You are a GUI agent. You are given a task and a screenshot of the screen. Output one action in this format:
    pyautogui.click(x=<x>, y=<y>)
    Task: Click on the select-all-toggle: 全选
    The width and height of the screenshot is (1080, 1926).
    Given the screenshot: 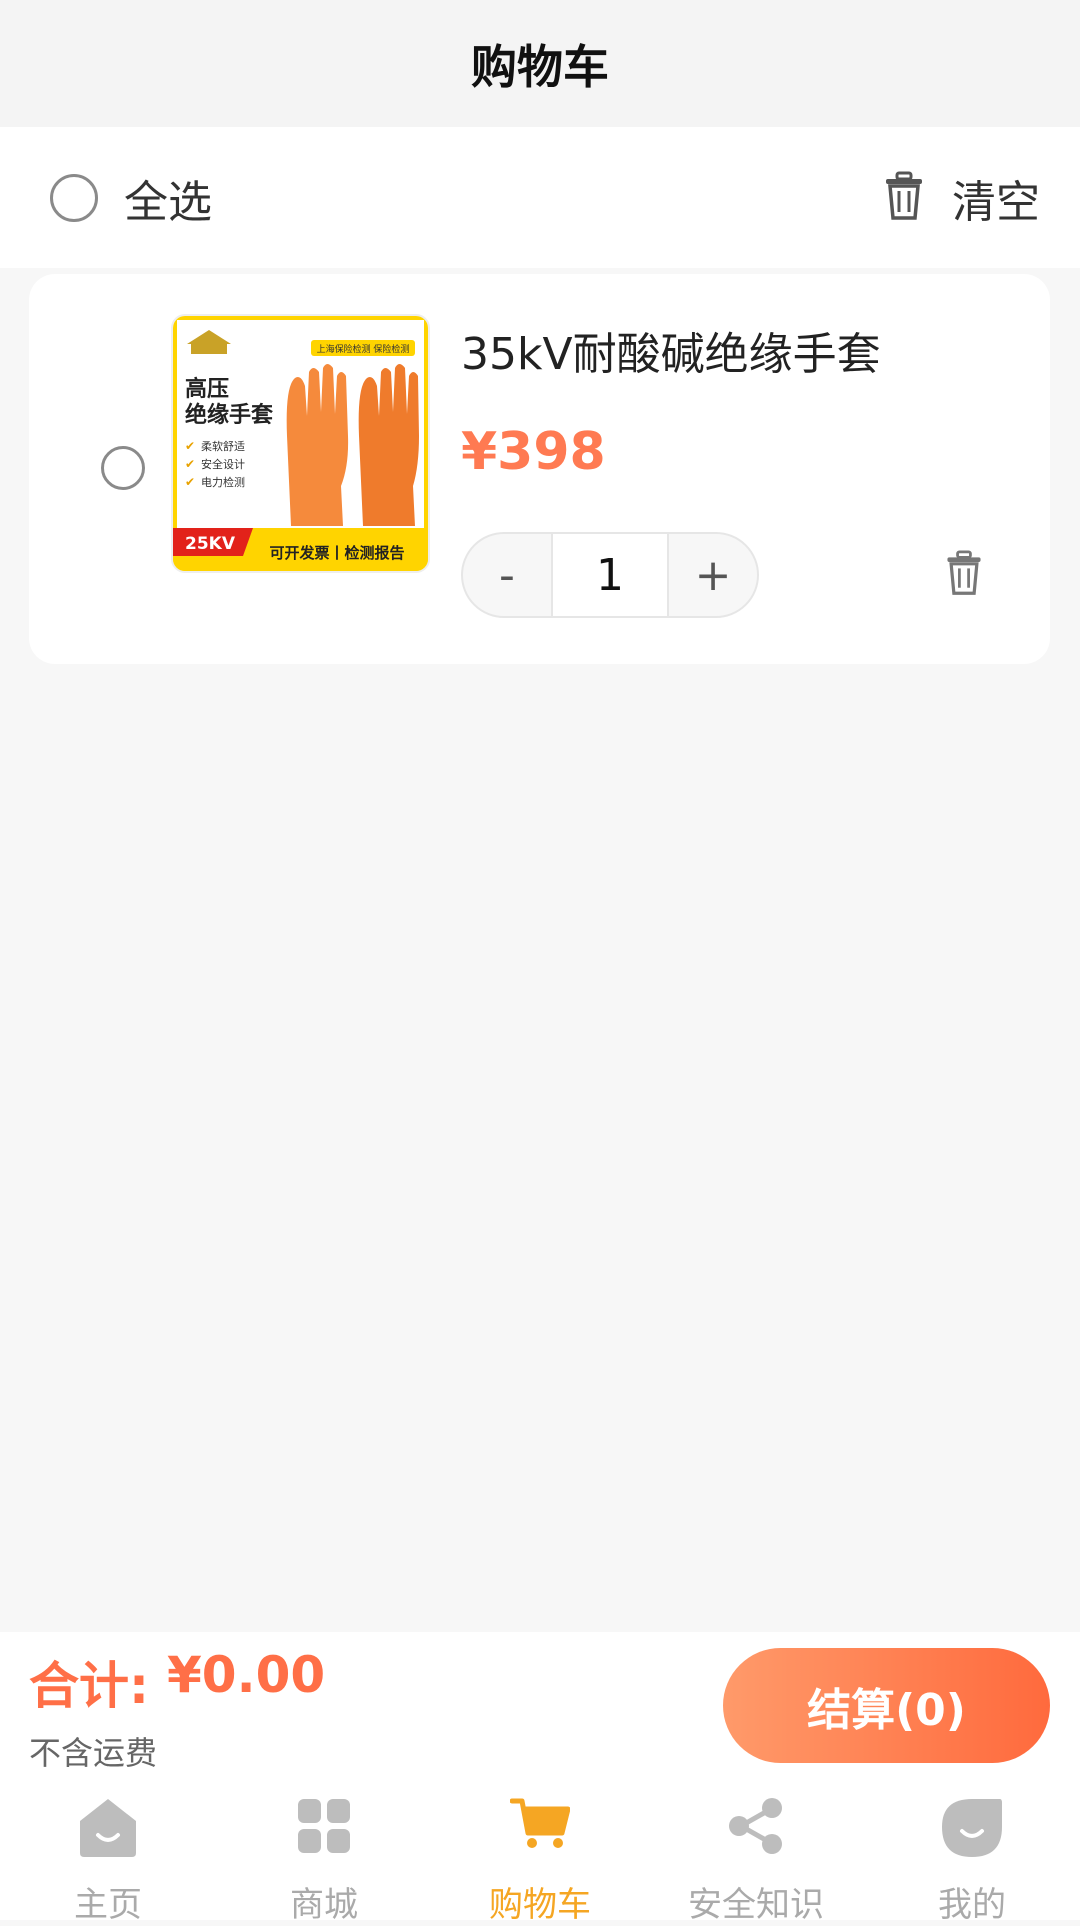 What is the action you would take?
    pyautogui.click(x=131, y=198)
    